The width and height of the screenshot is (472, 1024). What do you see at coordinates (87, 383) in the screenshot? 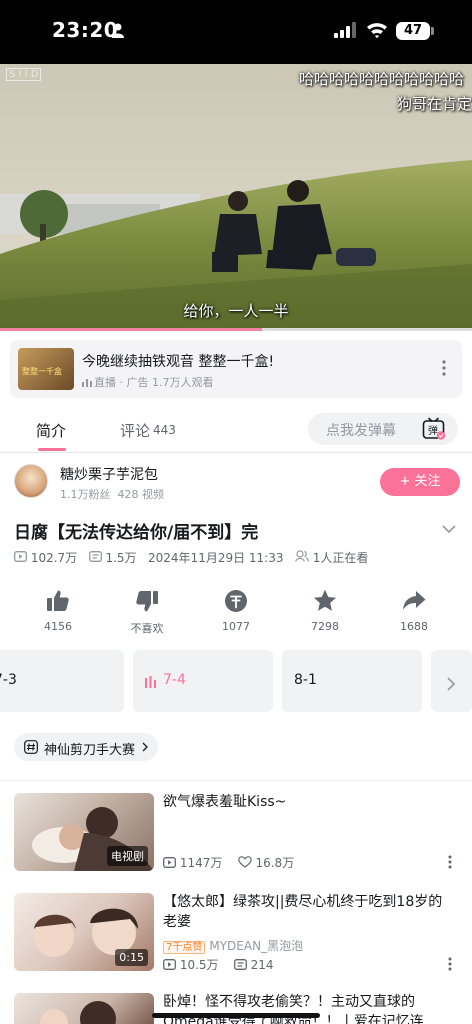
I see `live-bars-icon` at bounding box center [87, 383].